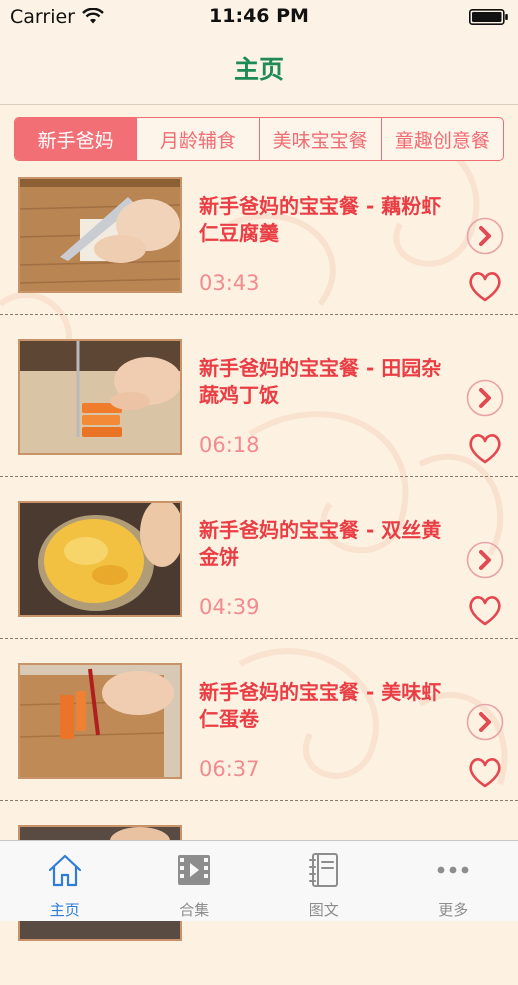 The width and height of the screenshot is (518, 985). Describe the element at coordinates (324, 909) in the screenshot. I see `tab-label: 图文` at that location.